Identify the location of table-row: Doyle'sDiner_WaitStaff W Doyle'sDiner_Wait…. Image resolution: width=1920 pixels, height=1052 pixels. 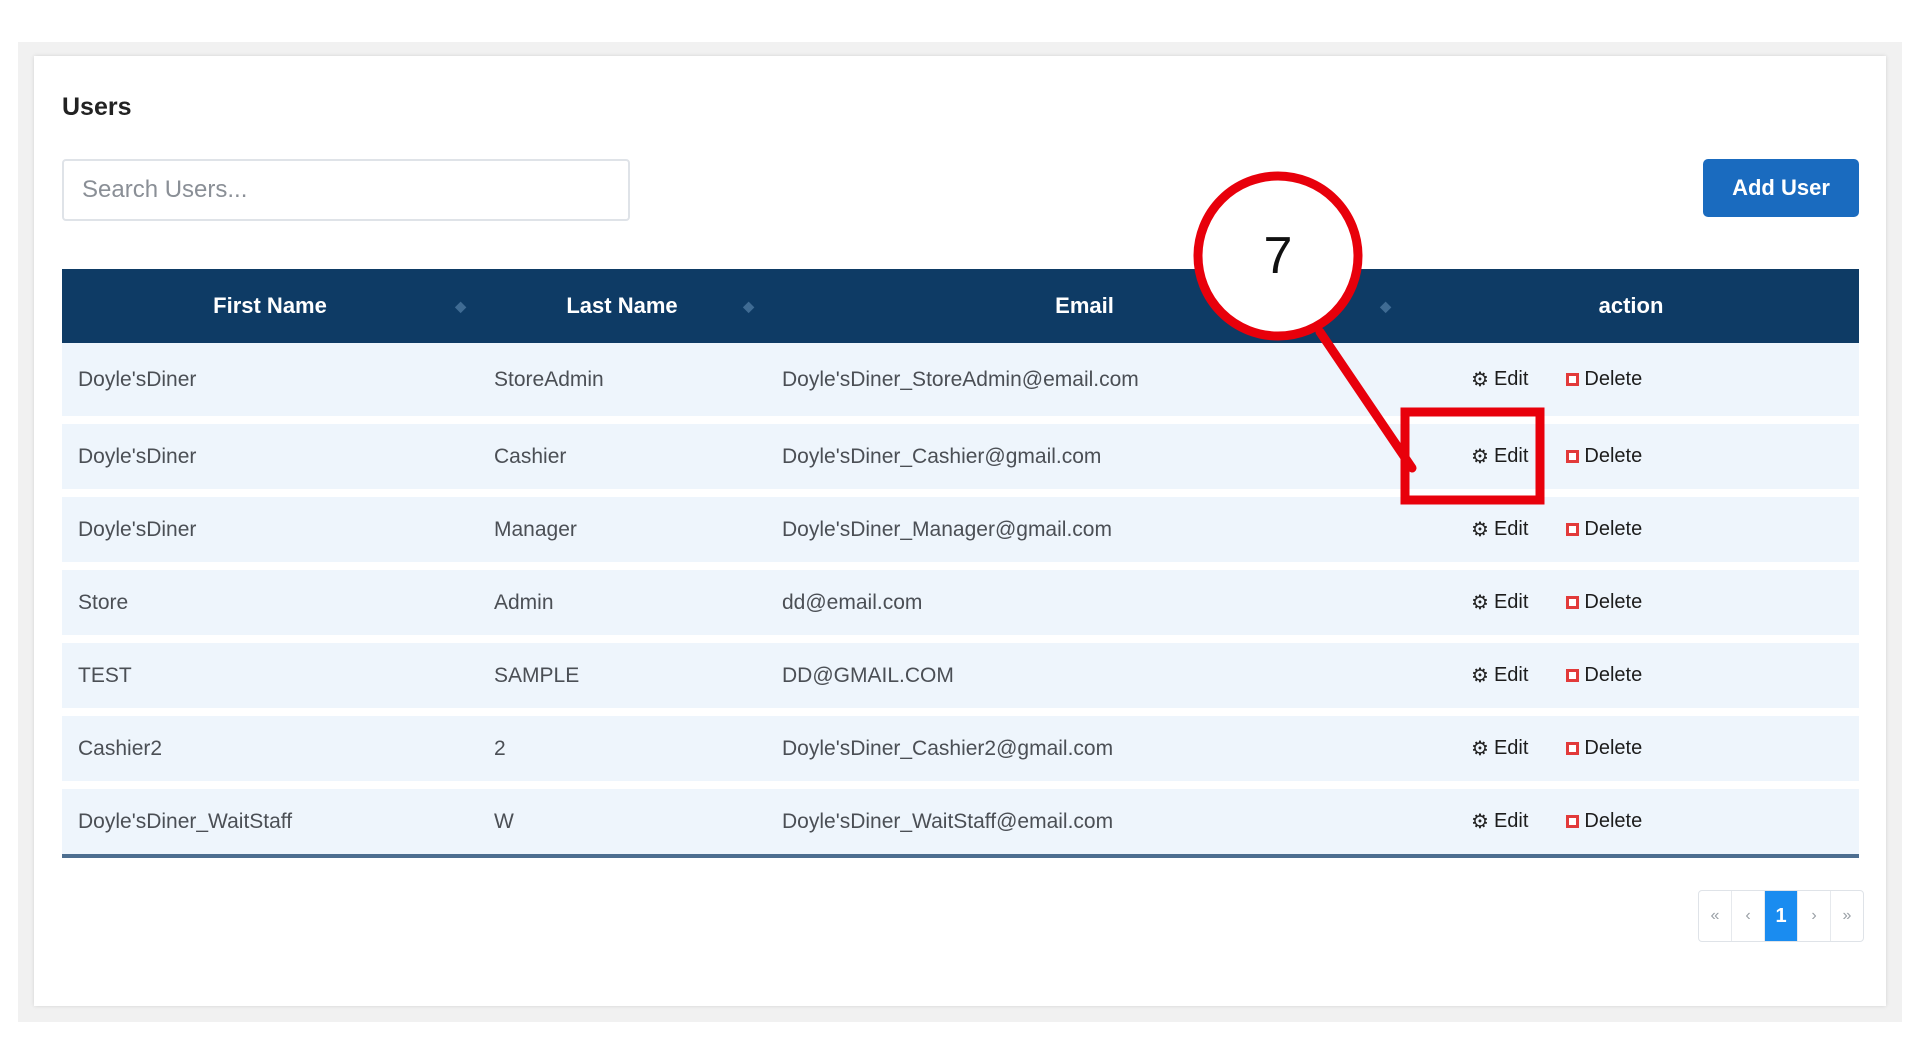
(960, 819).